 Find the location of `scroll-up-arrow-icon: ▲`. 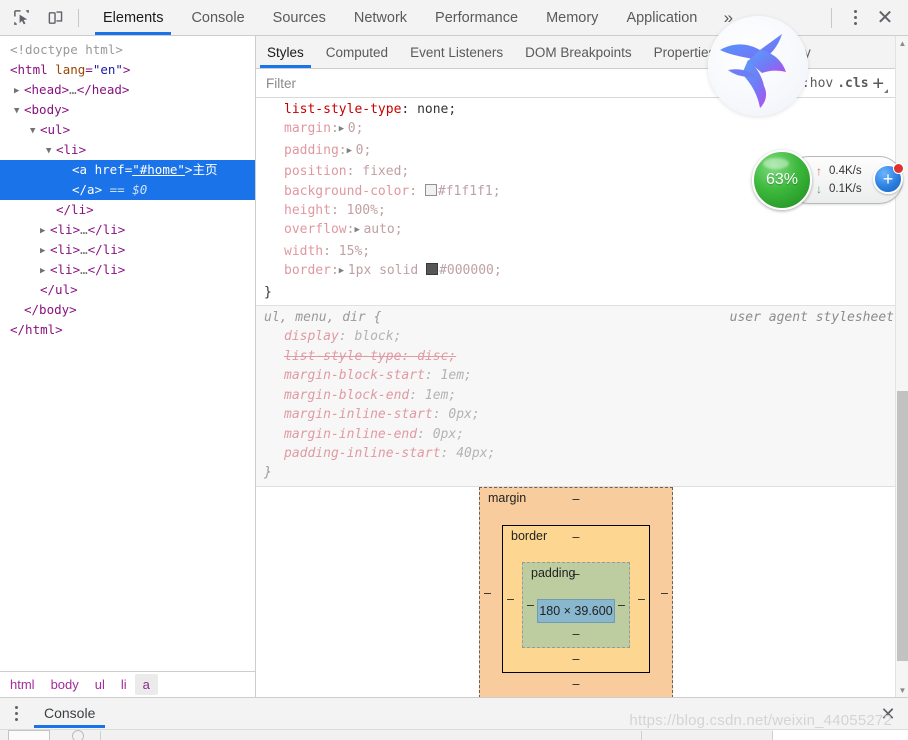

scroll-up-arrow-icon: ▲ is located at coordinates (902, 43).